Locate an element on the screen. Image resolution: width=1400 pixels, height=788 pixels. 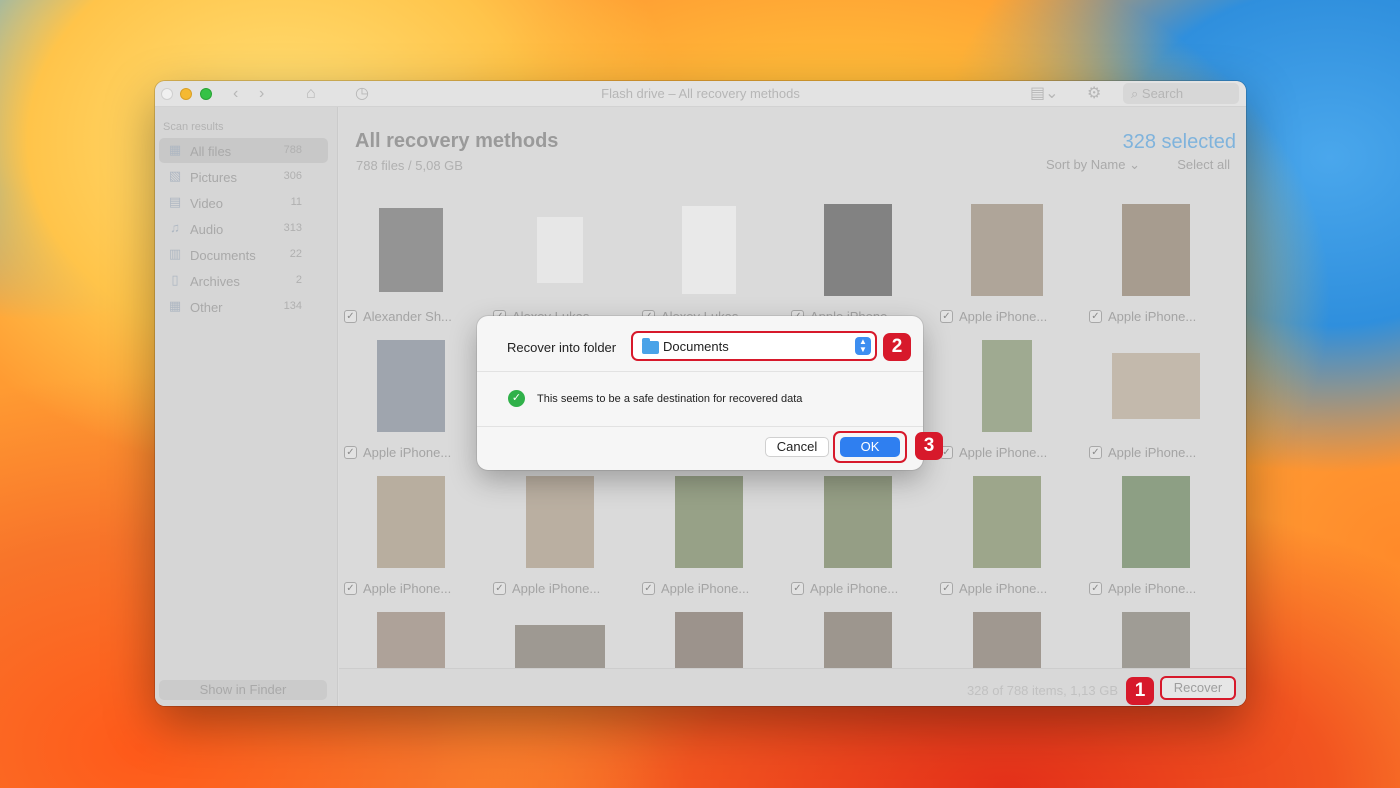
sidebar-item-audio: ♫ Audio 313 is located at coordinates (243, 228).